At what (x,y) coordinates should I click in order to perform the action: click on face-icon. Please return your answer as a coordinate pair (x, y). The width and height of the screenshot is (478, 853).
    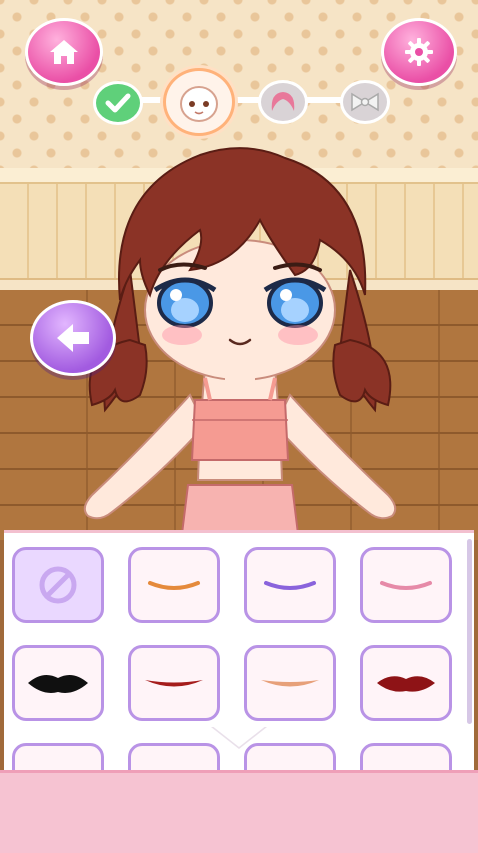
    Looking at the image, I should click on (199, 104).